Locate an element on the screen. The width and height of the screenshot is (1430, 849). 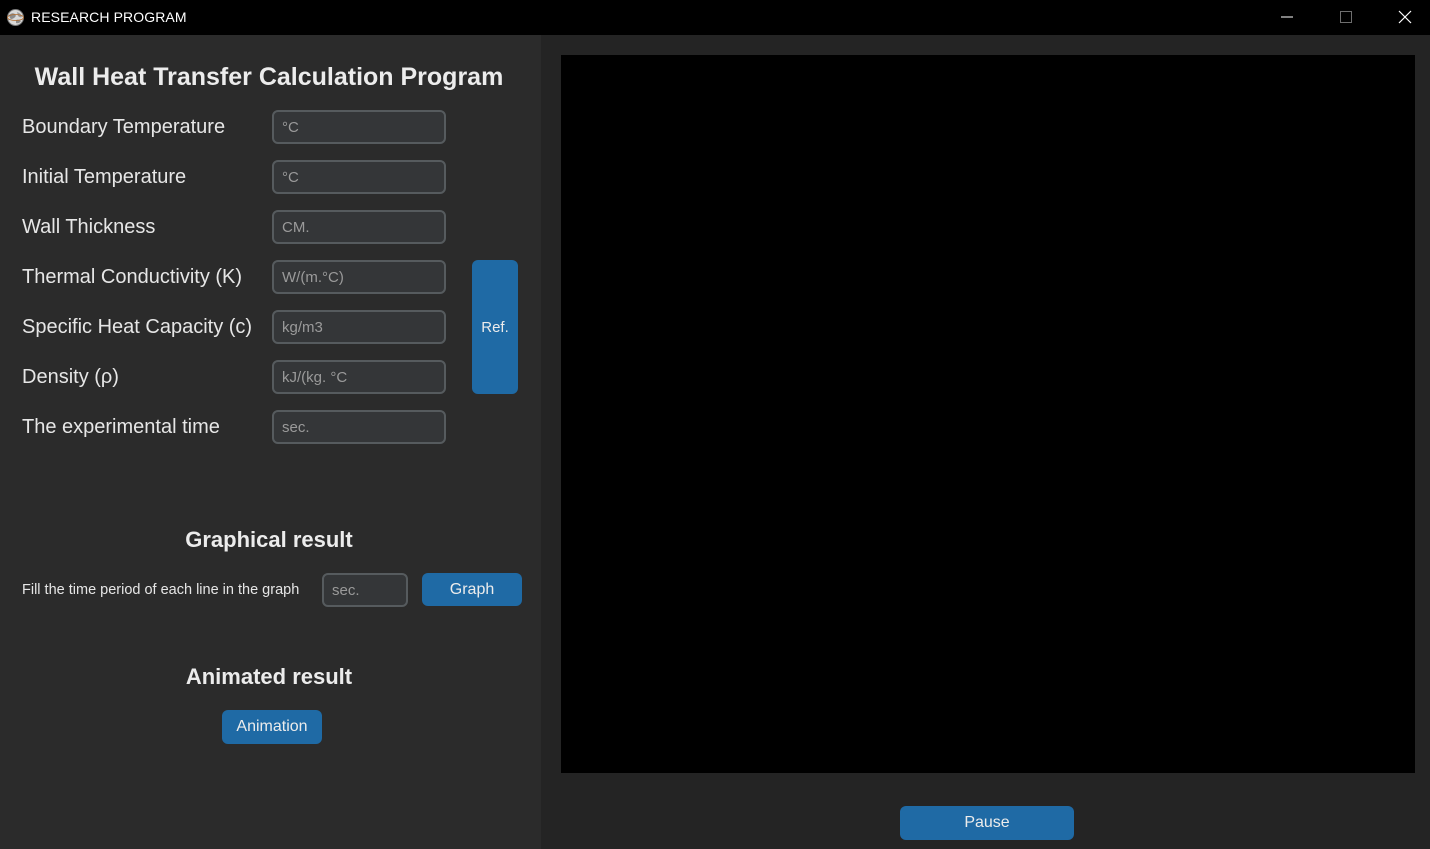
title-bar: RESEARCH PROGRAM is located at coordinates (715, 17).